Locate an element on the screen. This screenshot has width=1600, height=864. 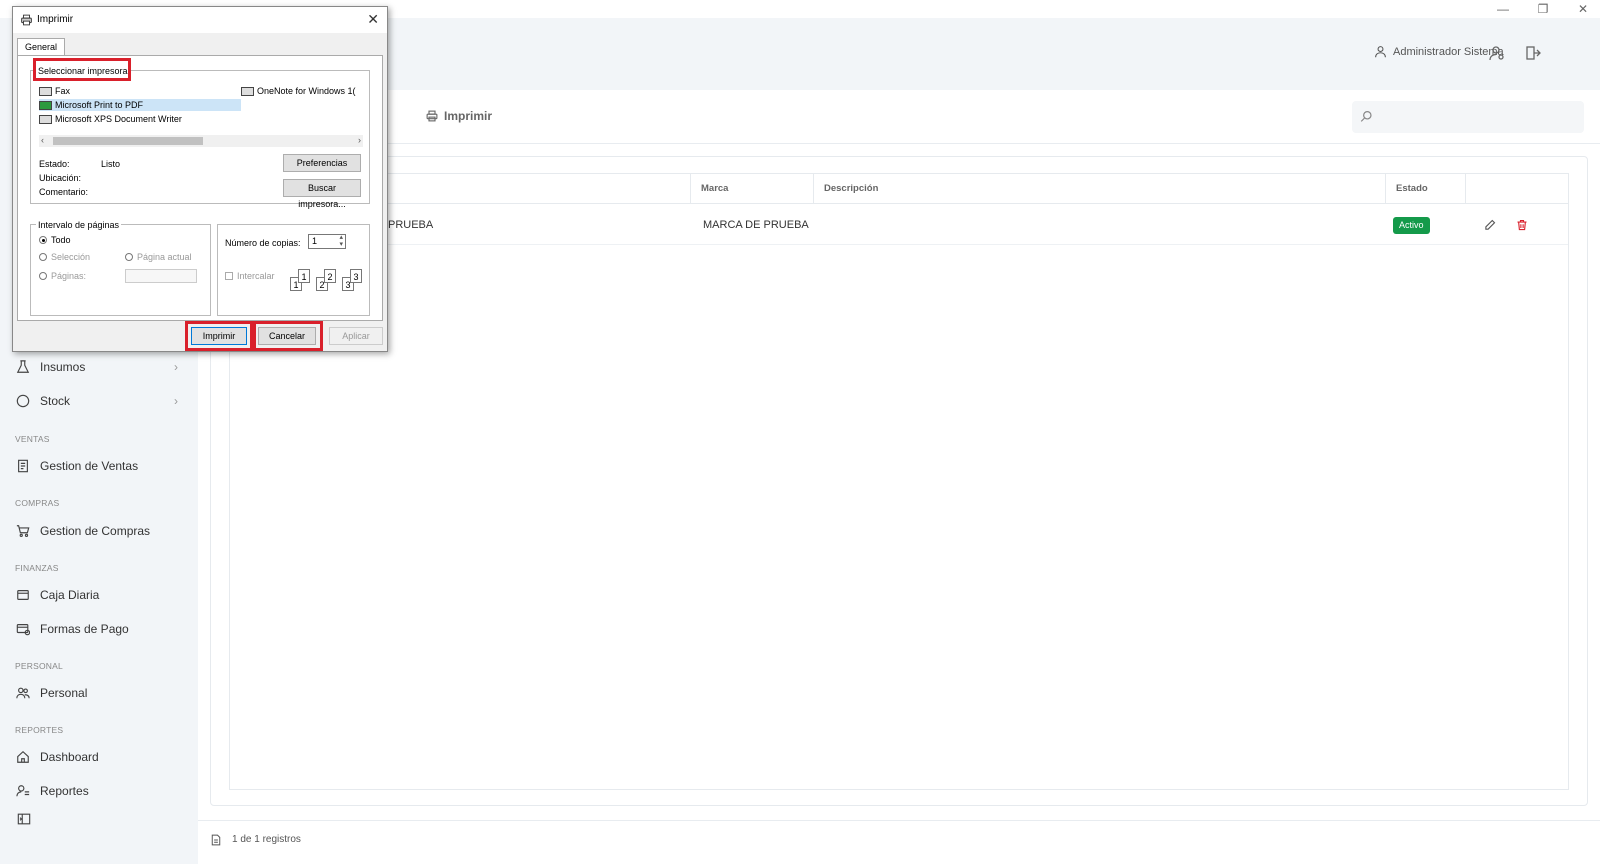
spin-down-icon: ▾ is located at coordinates (341, 244).